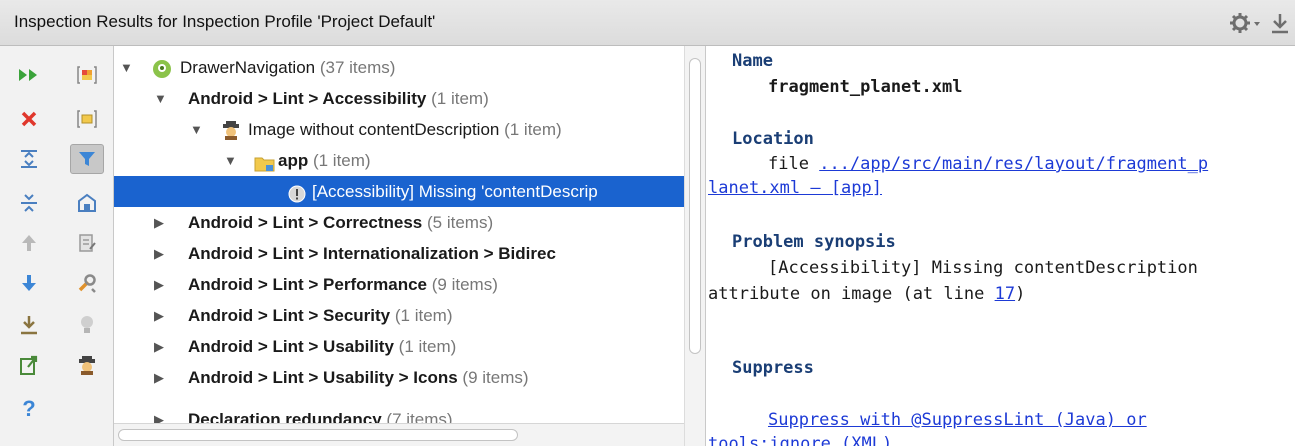 The height and width of the screenshot is (446, 1295). I want to click on tree-row-app: ▼ app (1 item), so click(399, 160).